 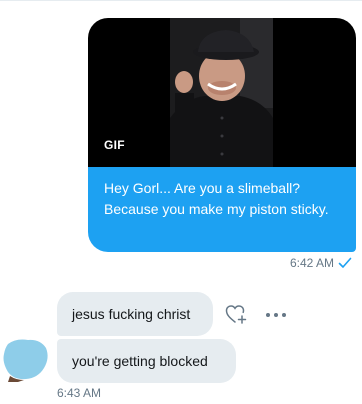 I want to click on more-dots-icon, so click(x=276, y=315).